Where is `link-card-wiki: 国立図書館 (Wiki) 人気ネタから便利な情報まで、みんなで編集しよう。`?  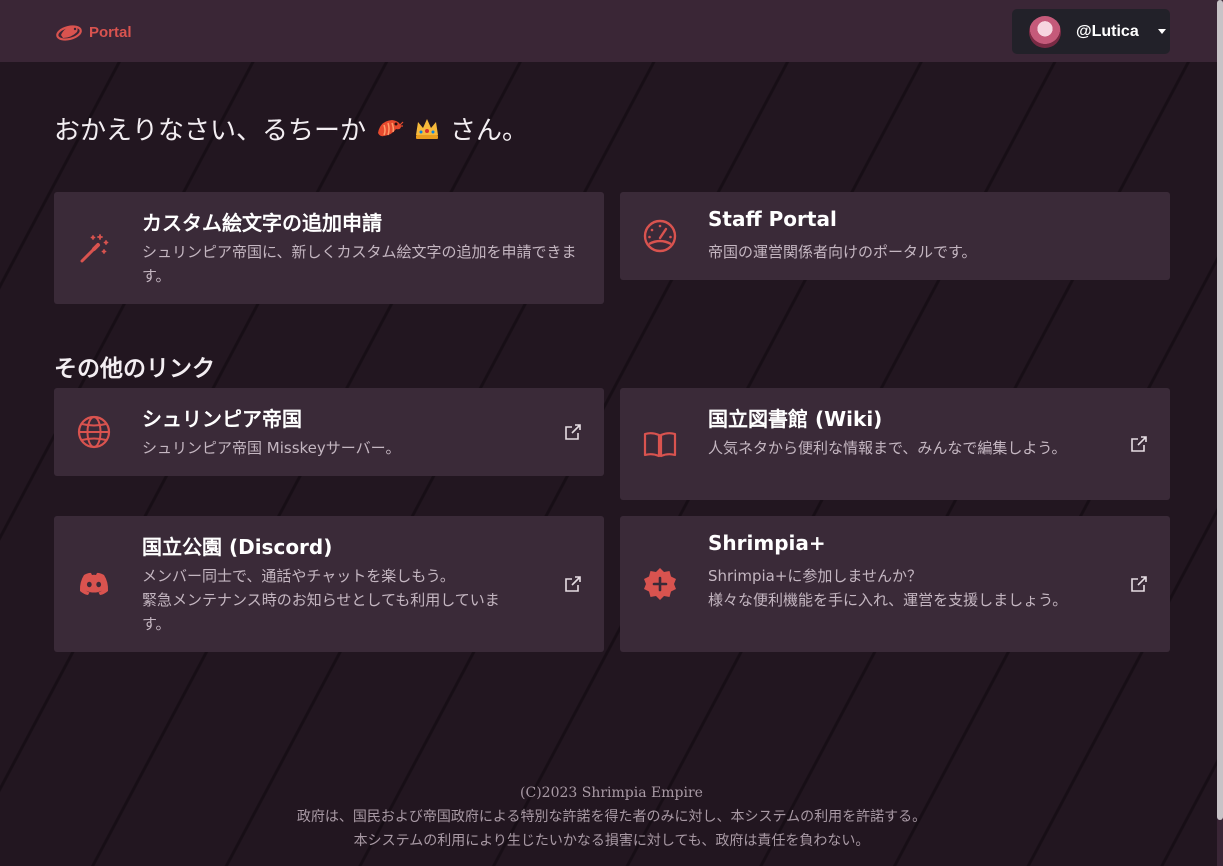
link-card-wiki: 国立図書館 (Wiki) 人気ネタから便利な情報まで、みんなで編集しよう。 is located at coordinates (895, 444).